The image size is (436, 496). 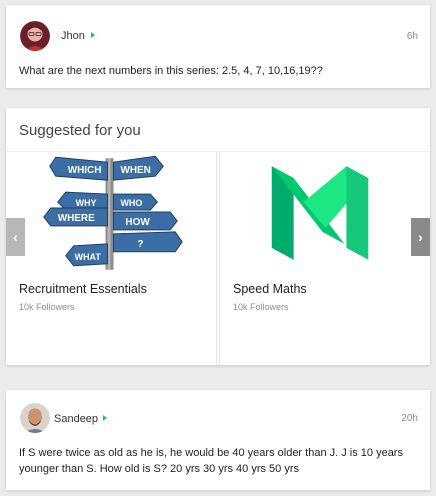 I want to click on green-m-logo-image, so click(x=320, y=213).